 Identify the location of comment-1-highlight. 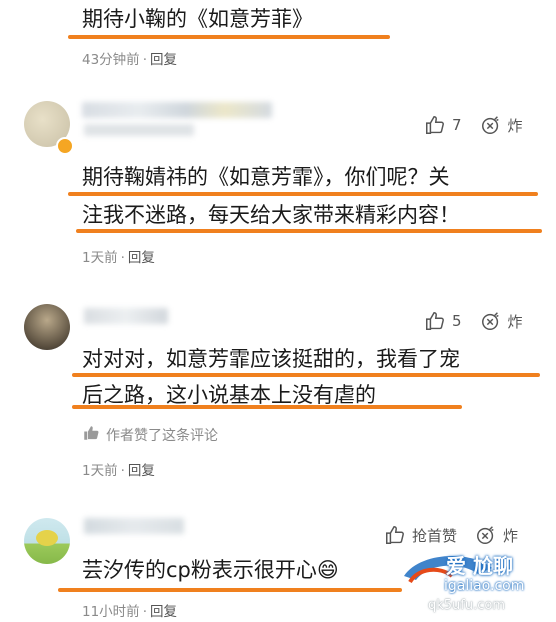
(229, 37).